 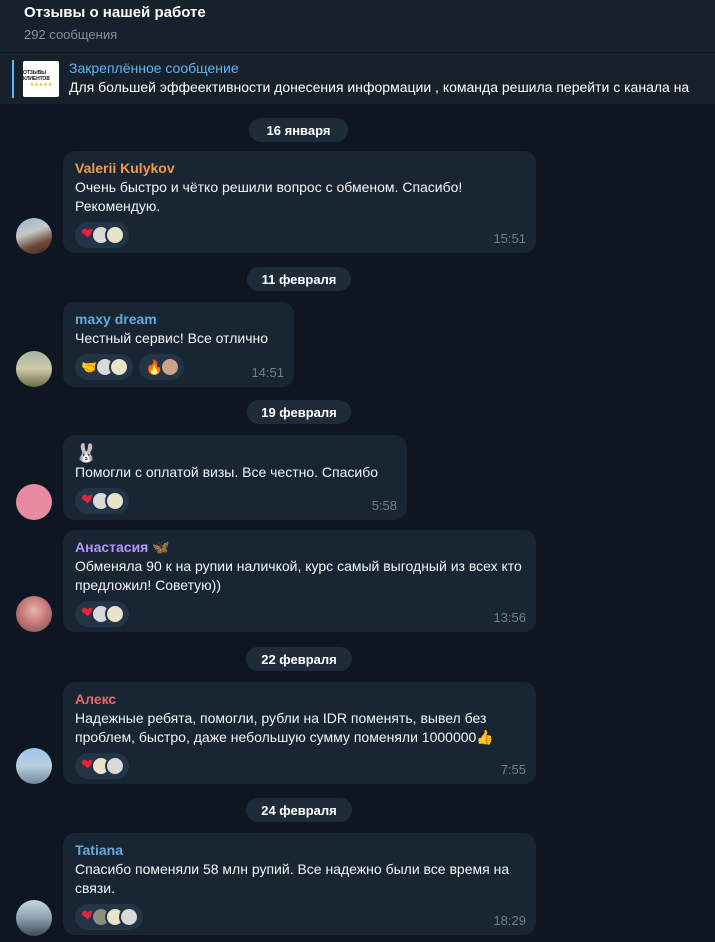 I want to click on message-time: 13:56, so click(x=509, y=617).